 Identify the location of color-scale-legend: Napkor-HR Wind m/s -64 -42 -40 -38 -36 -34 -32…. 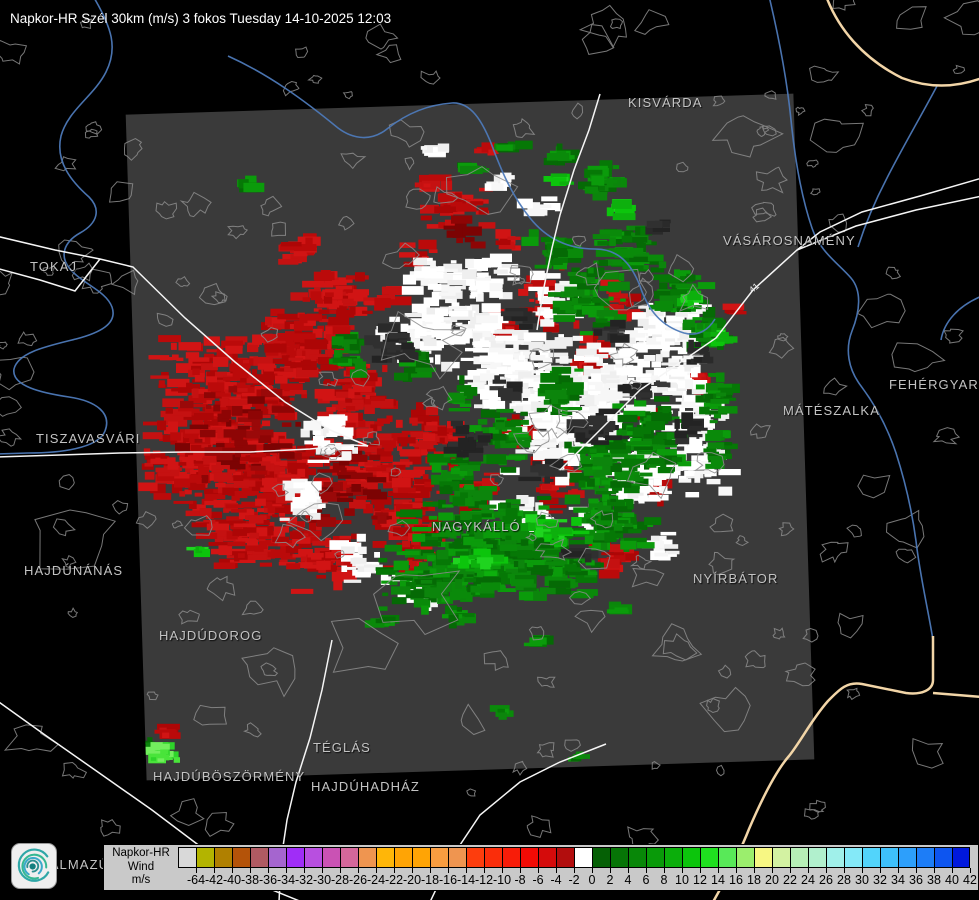
(541, 867).